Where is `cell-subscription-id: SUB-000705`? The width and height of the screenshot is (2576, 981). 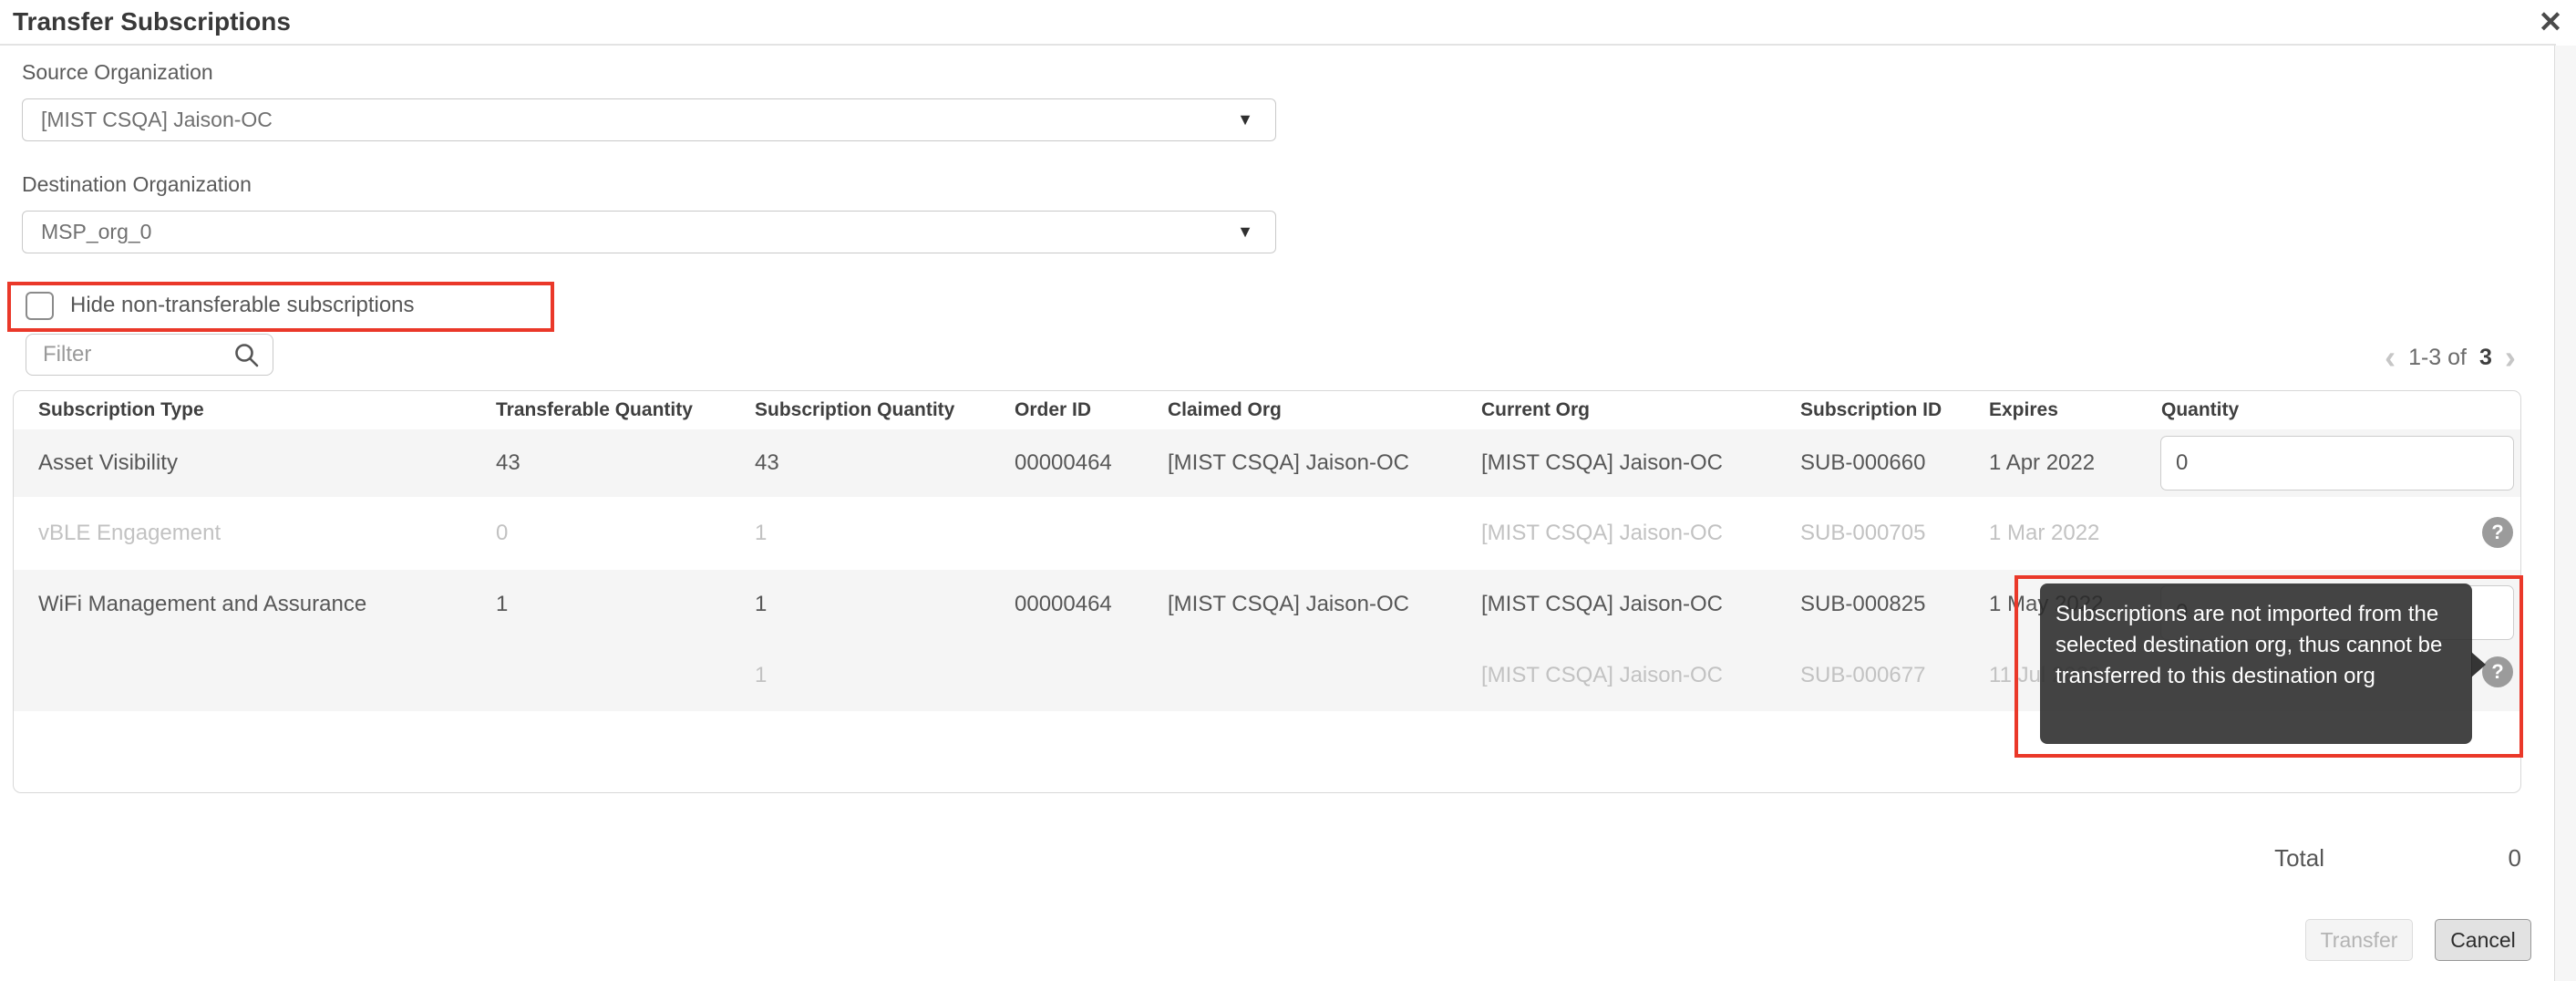
cell-subscription-id: SUB-000705 is located at coordinates (1863, 533).